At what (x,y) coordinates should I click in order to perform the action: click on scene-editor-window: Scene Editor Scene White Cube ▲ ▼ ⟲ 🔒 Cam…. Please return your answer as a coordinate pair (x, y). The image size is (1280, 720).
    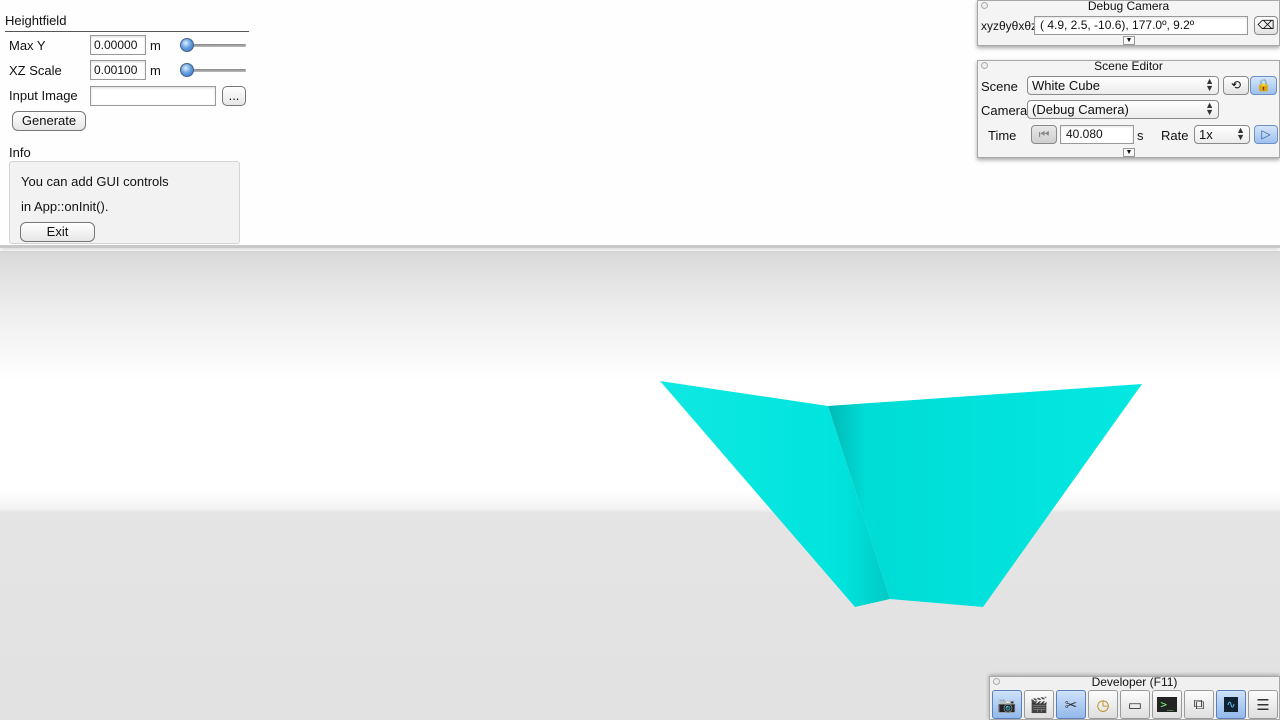
    Looking at the image, I should click on (1128, 109).